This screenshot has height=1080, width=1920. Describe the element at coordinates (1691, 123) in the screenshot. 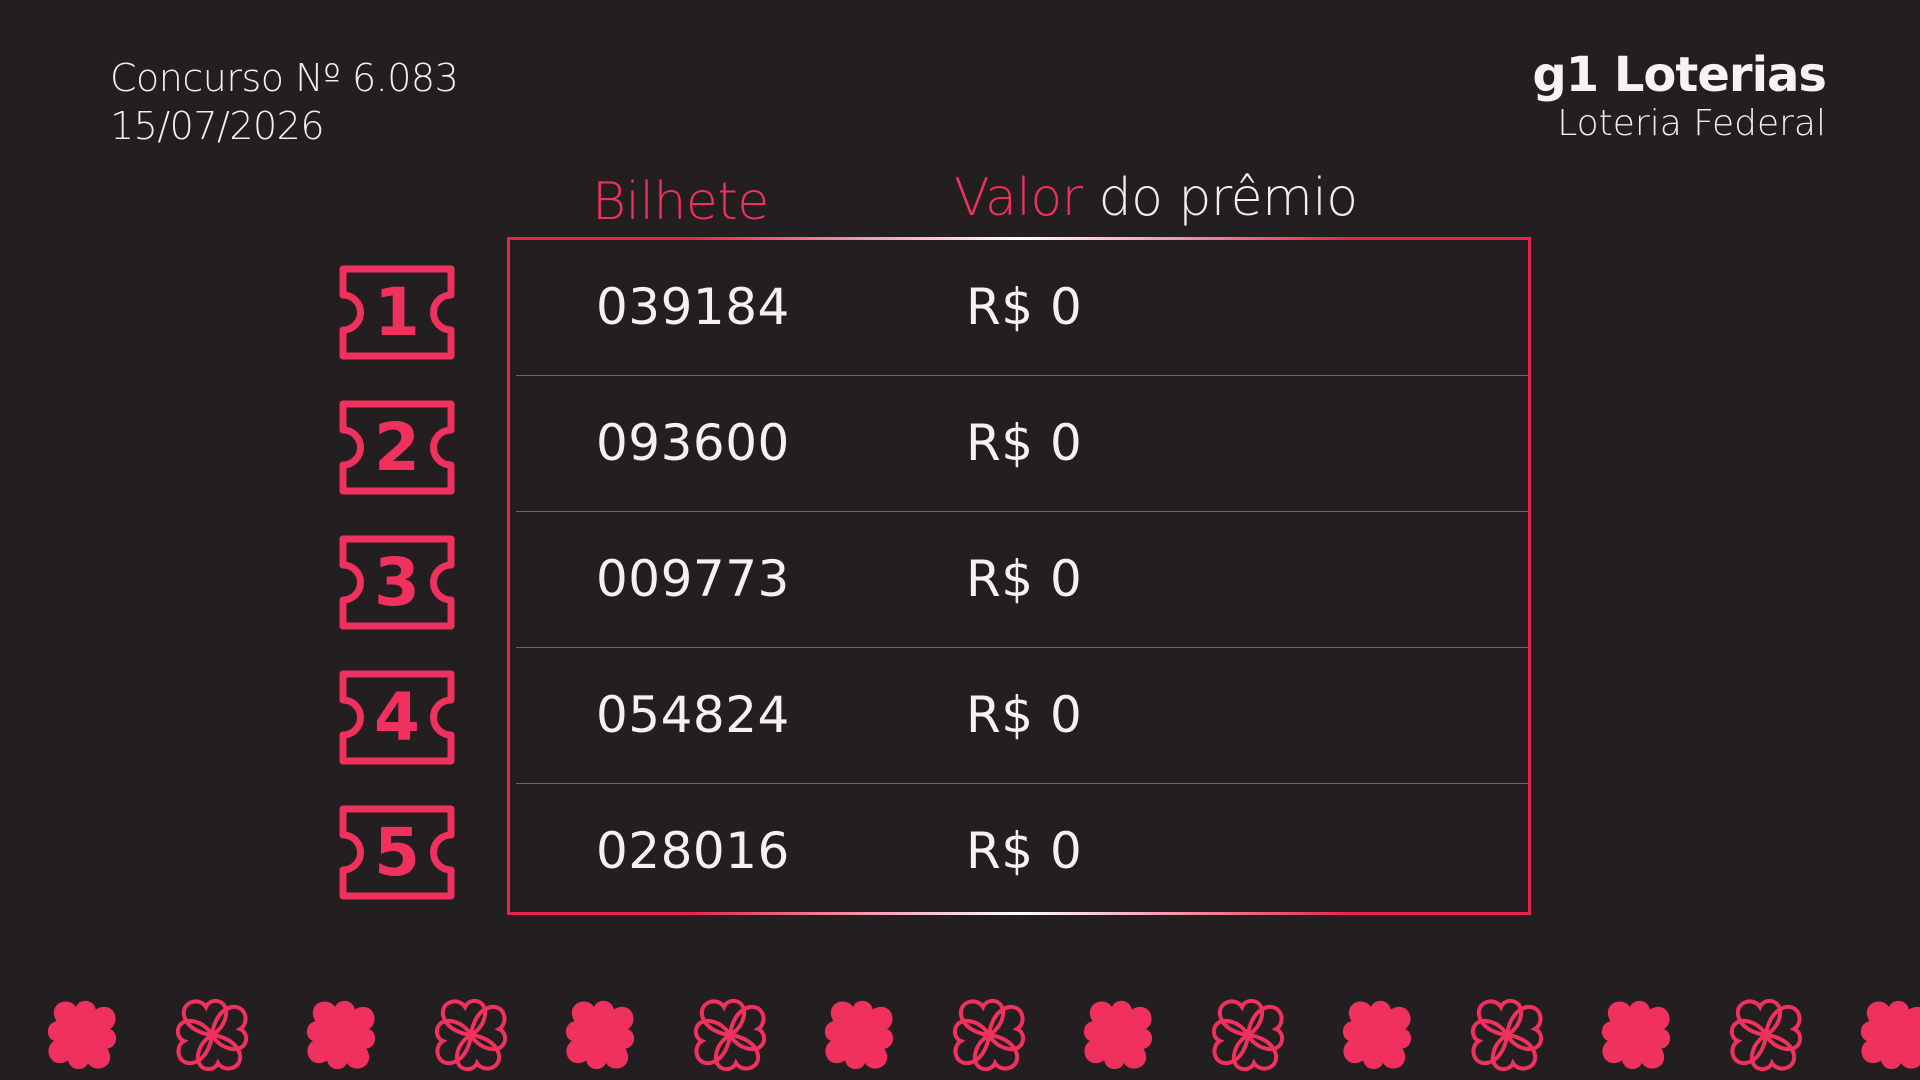

I see `brand-subtitle: Loteria Federal` at that location.